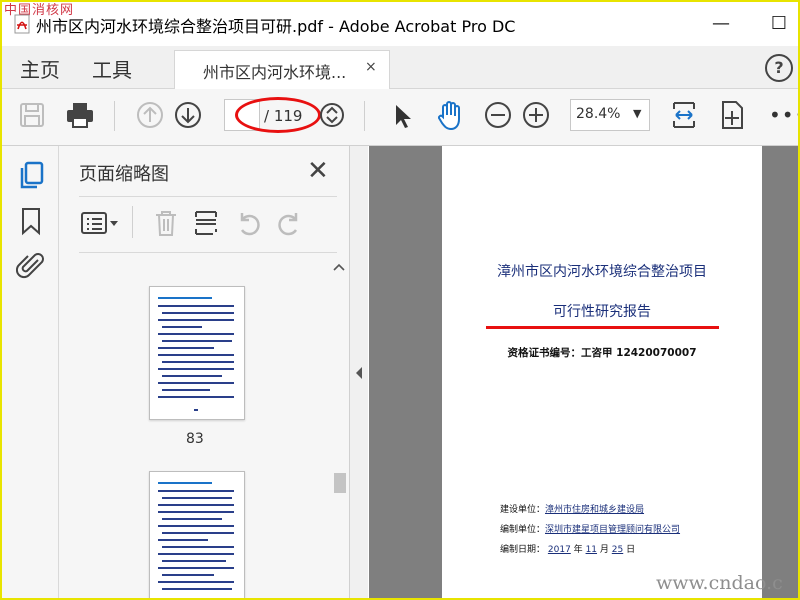 The width and height of the screenshot is (800, 600). Describe the element at coordinates (188, 115) in the screenshot. I see `page-down-icon` at that location.